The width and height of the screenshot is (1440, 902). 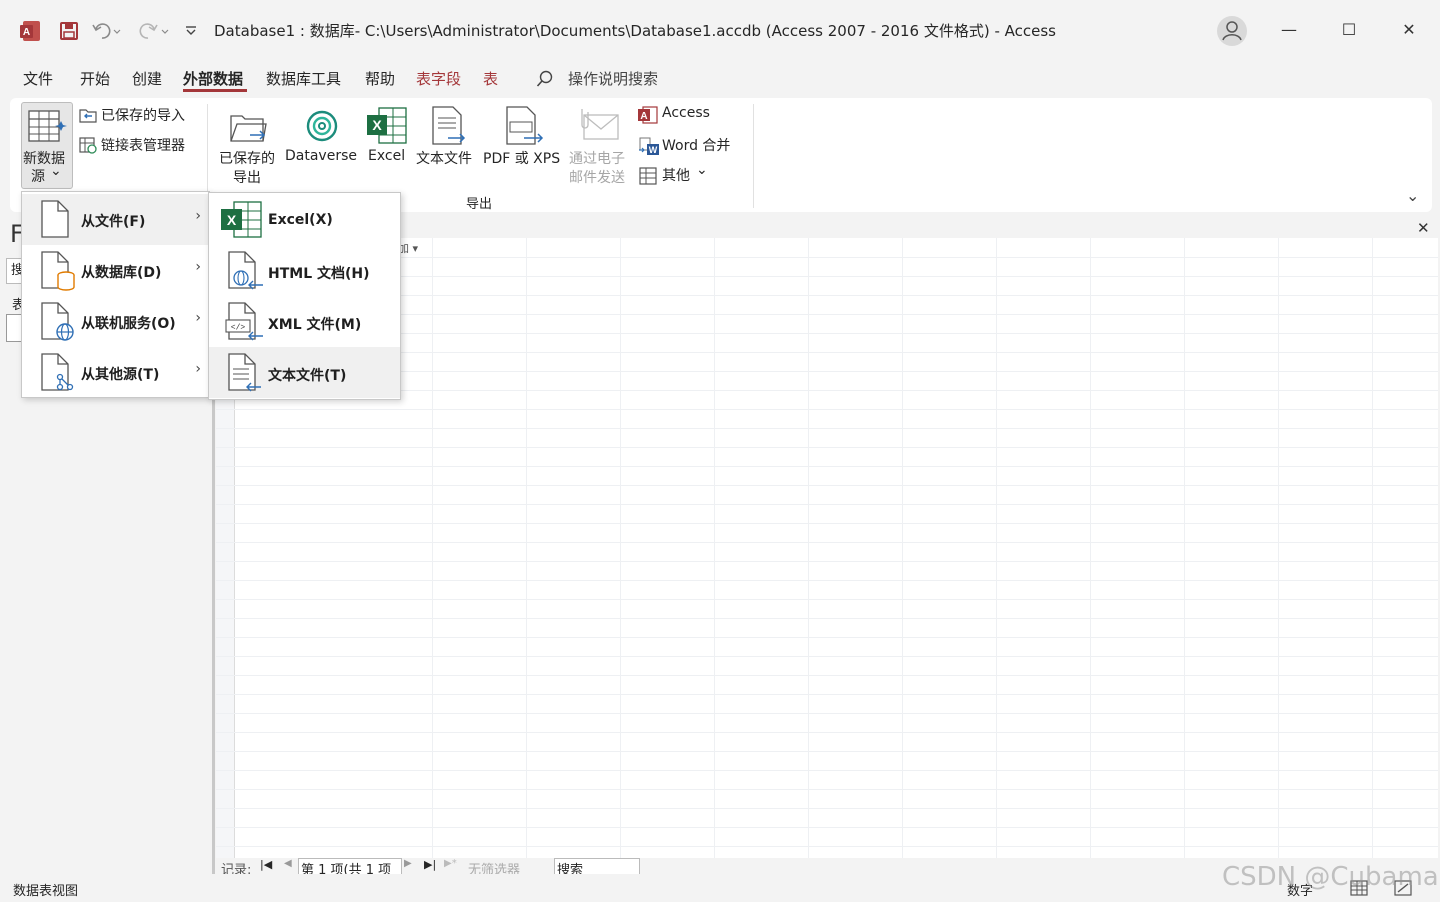 I want to click on menu-item-from-other-source: 从其他源(T) ›, so click(x=115, y=372).